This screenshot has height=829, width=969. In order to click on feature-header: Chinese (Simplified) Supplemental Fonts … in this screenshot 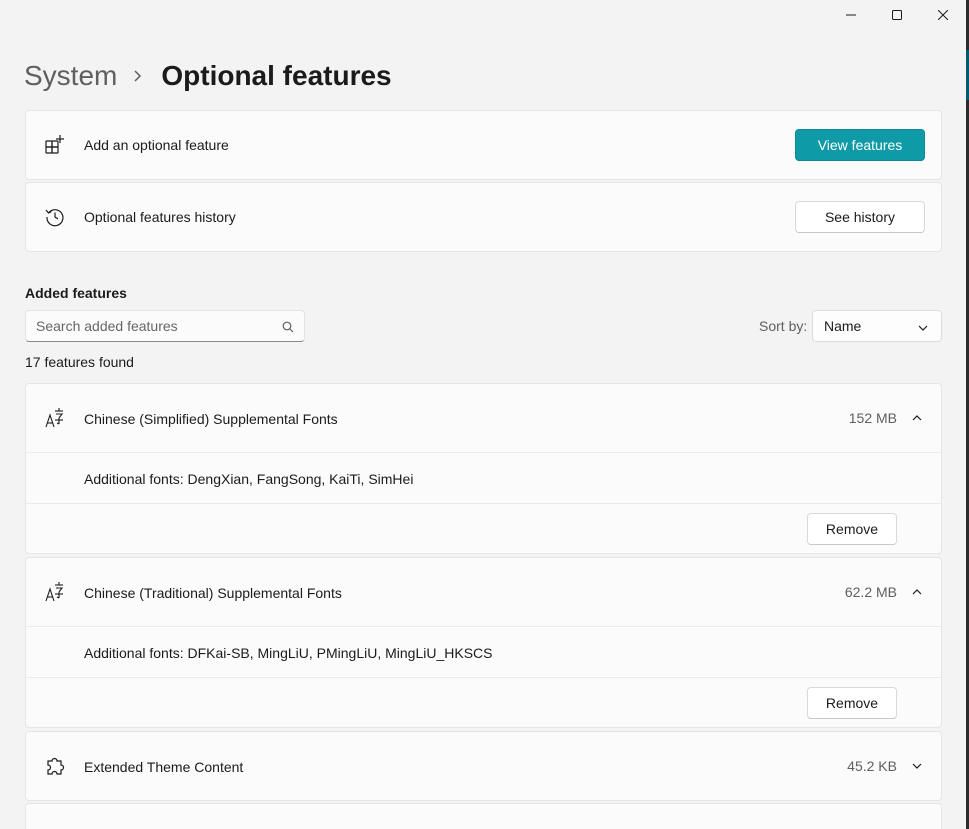, I will do `click(483, 418)`.